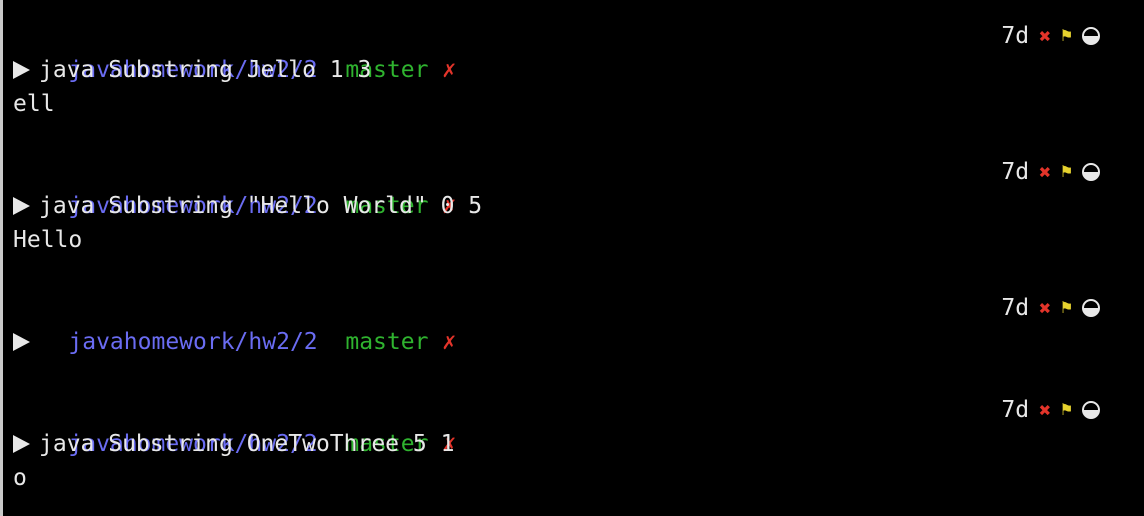 The image size is (1144, 516). I want to click on command-line: java Substring "Hello World" 0 5, so click(578, 206).